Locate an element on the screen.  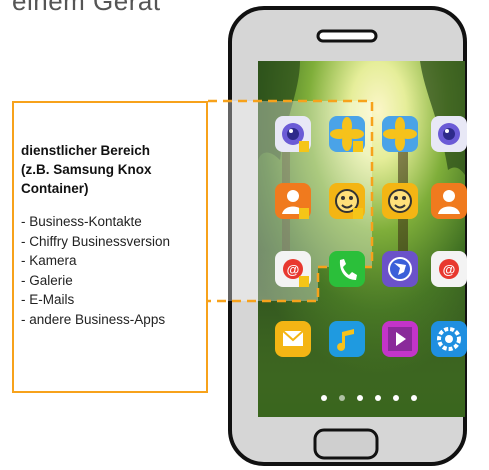
list-item: - andere Business-Apps is located at coordinates (93, 319).